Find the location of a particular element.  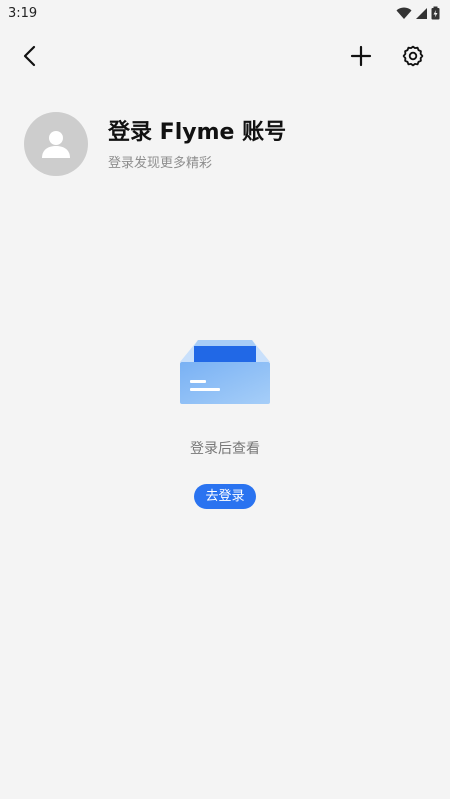

plus-icon is located at coordinates (361, 56).